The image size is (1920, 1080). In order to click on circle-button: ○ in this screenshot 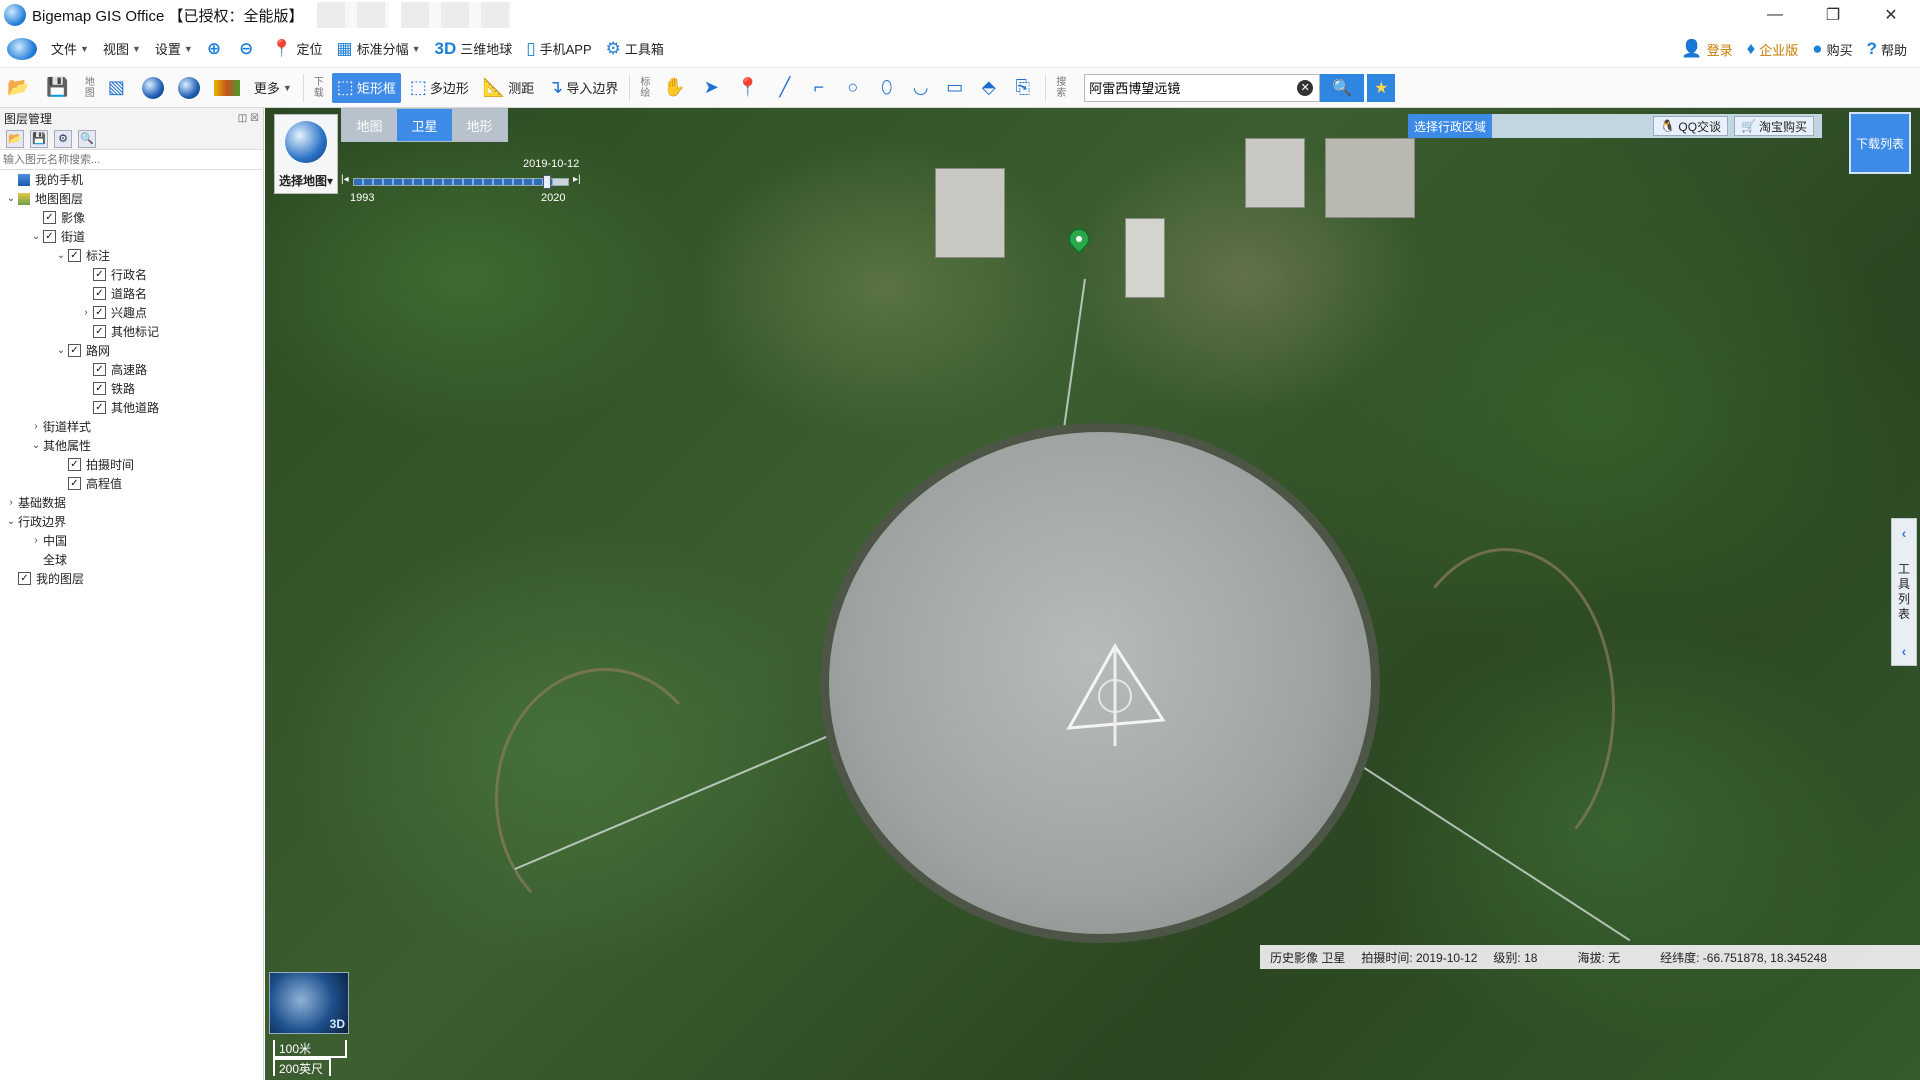, I will do `click(854, 88)`.